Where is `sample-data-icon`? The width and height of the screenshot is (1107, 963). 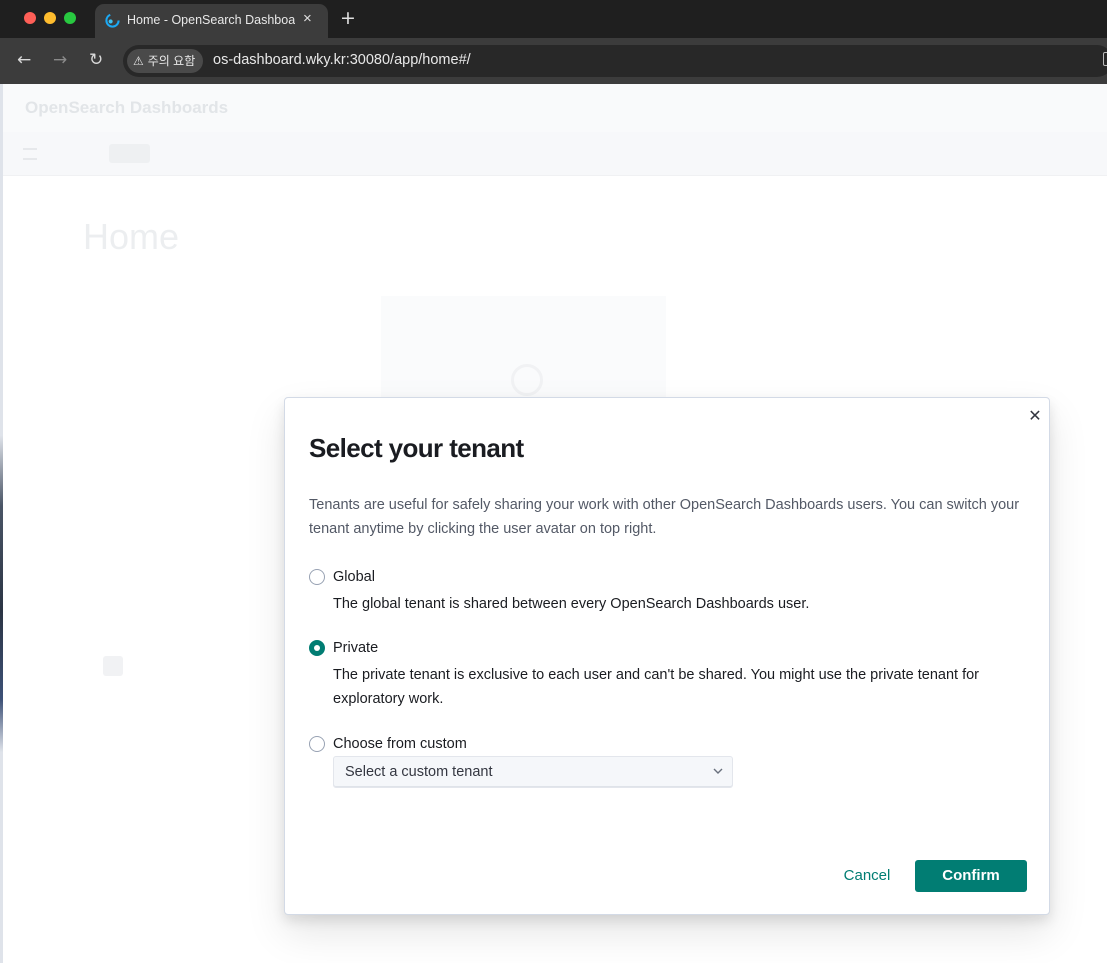 sample-data-icon is located at coordinates (113, 666).